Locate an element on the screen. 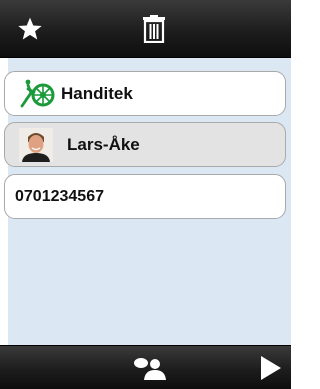 This screenshot has width=320, height=389. contact-row: Lars-Åke is located at coordinates (145, 144).